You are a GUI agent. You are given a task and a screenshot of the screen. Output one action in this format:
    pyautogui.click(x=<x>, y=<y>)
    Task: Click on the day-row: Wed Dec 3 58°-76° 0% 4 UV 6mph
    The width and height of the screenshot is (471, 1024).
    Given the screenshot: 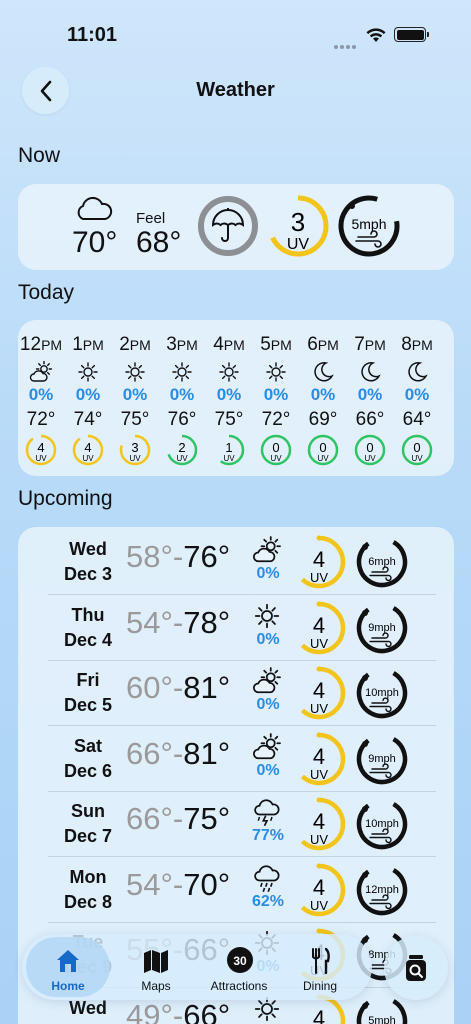 What is the action you would take?
    pyautogui.click(x=236, y=562)
    